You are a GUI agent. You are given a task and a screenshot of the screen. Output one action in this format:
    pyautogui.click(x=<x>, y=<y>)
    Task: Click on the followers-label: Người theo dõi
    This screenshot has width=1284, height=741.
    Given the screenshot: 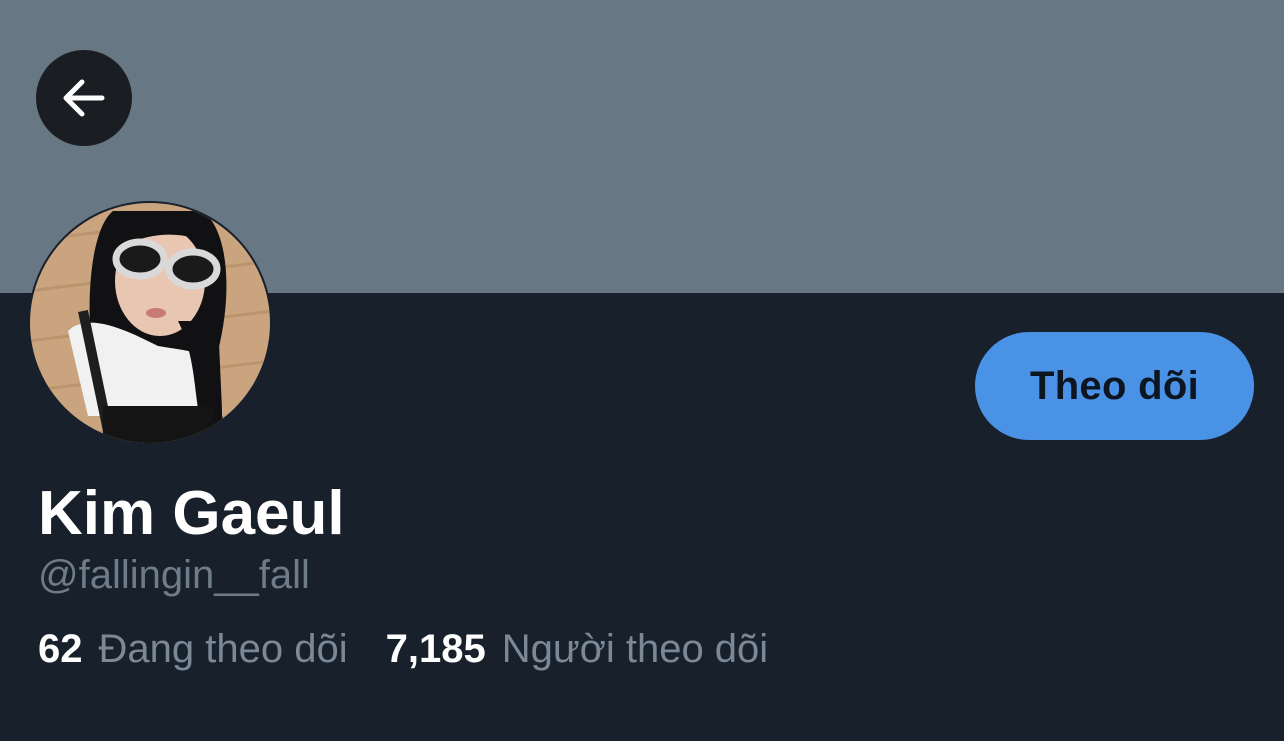 What is the action you would take?
    pyautogui.click(x=635, y=649)
    